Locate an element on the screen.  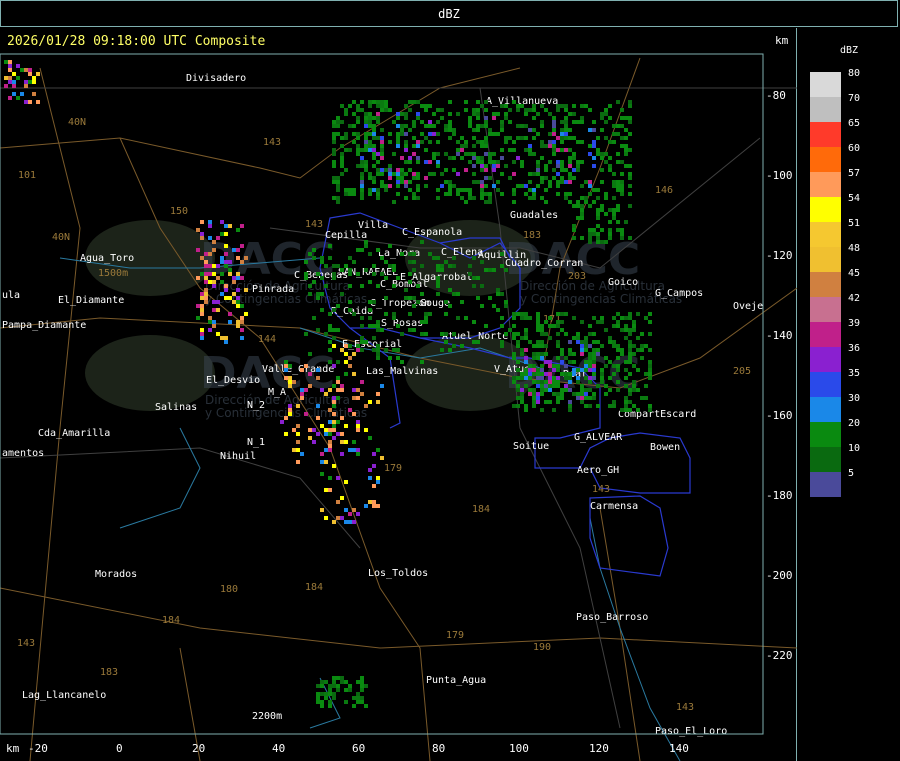
legend-swatch is located at coordinates (825, 234).